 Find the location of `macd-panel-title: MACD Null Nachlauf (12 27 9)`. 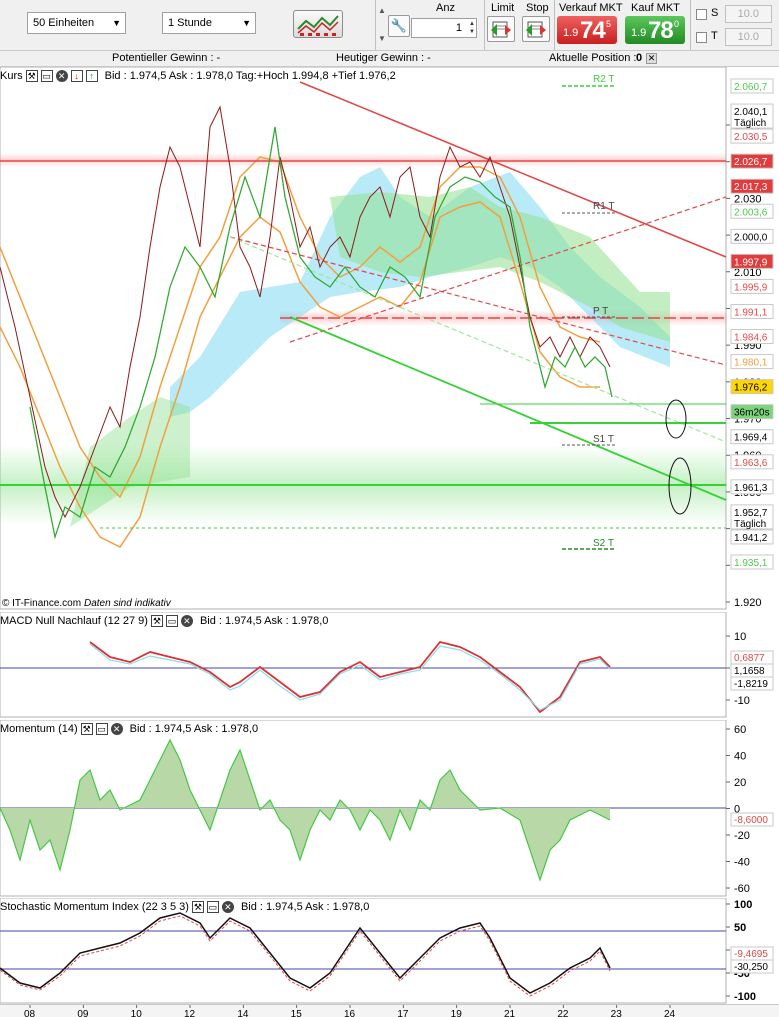

macd-panel-title: MACD Null Nachlauf (12 27 9) is located at coordinates (74, 621).